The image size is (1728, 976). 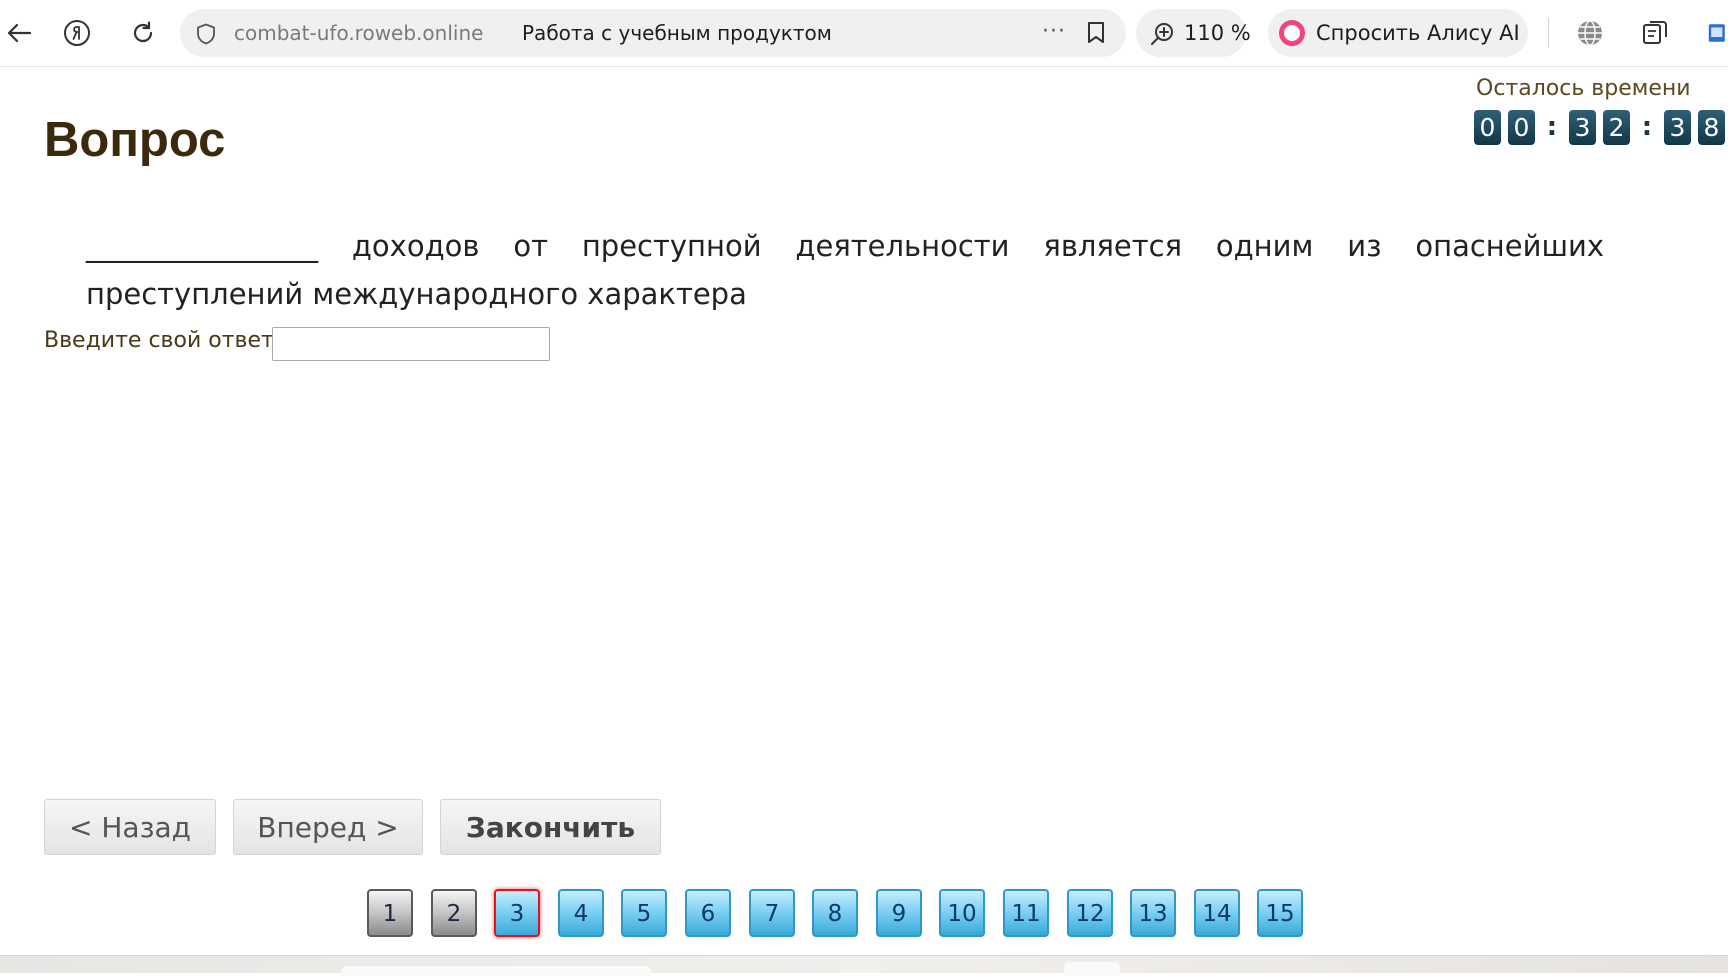 I want to click on bookmark-icon, so click(x=1096, y=33).